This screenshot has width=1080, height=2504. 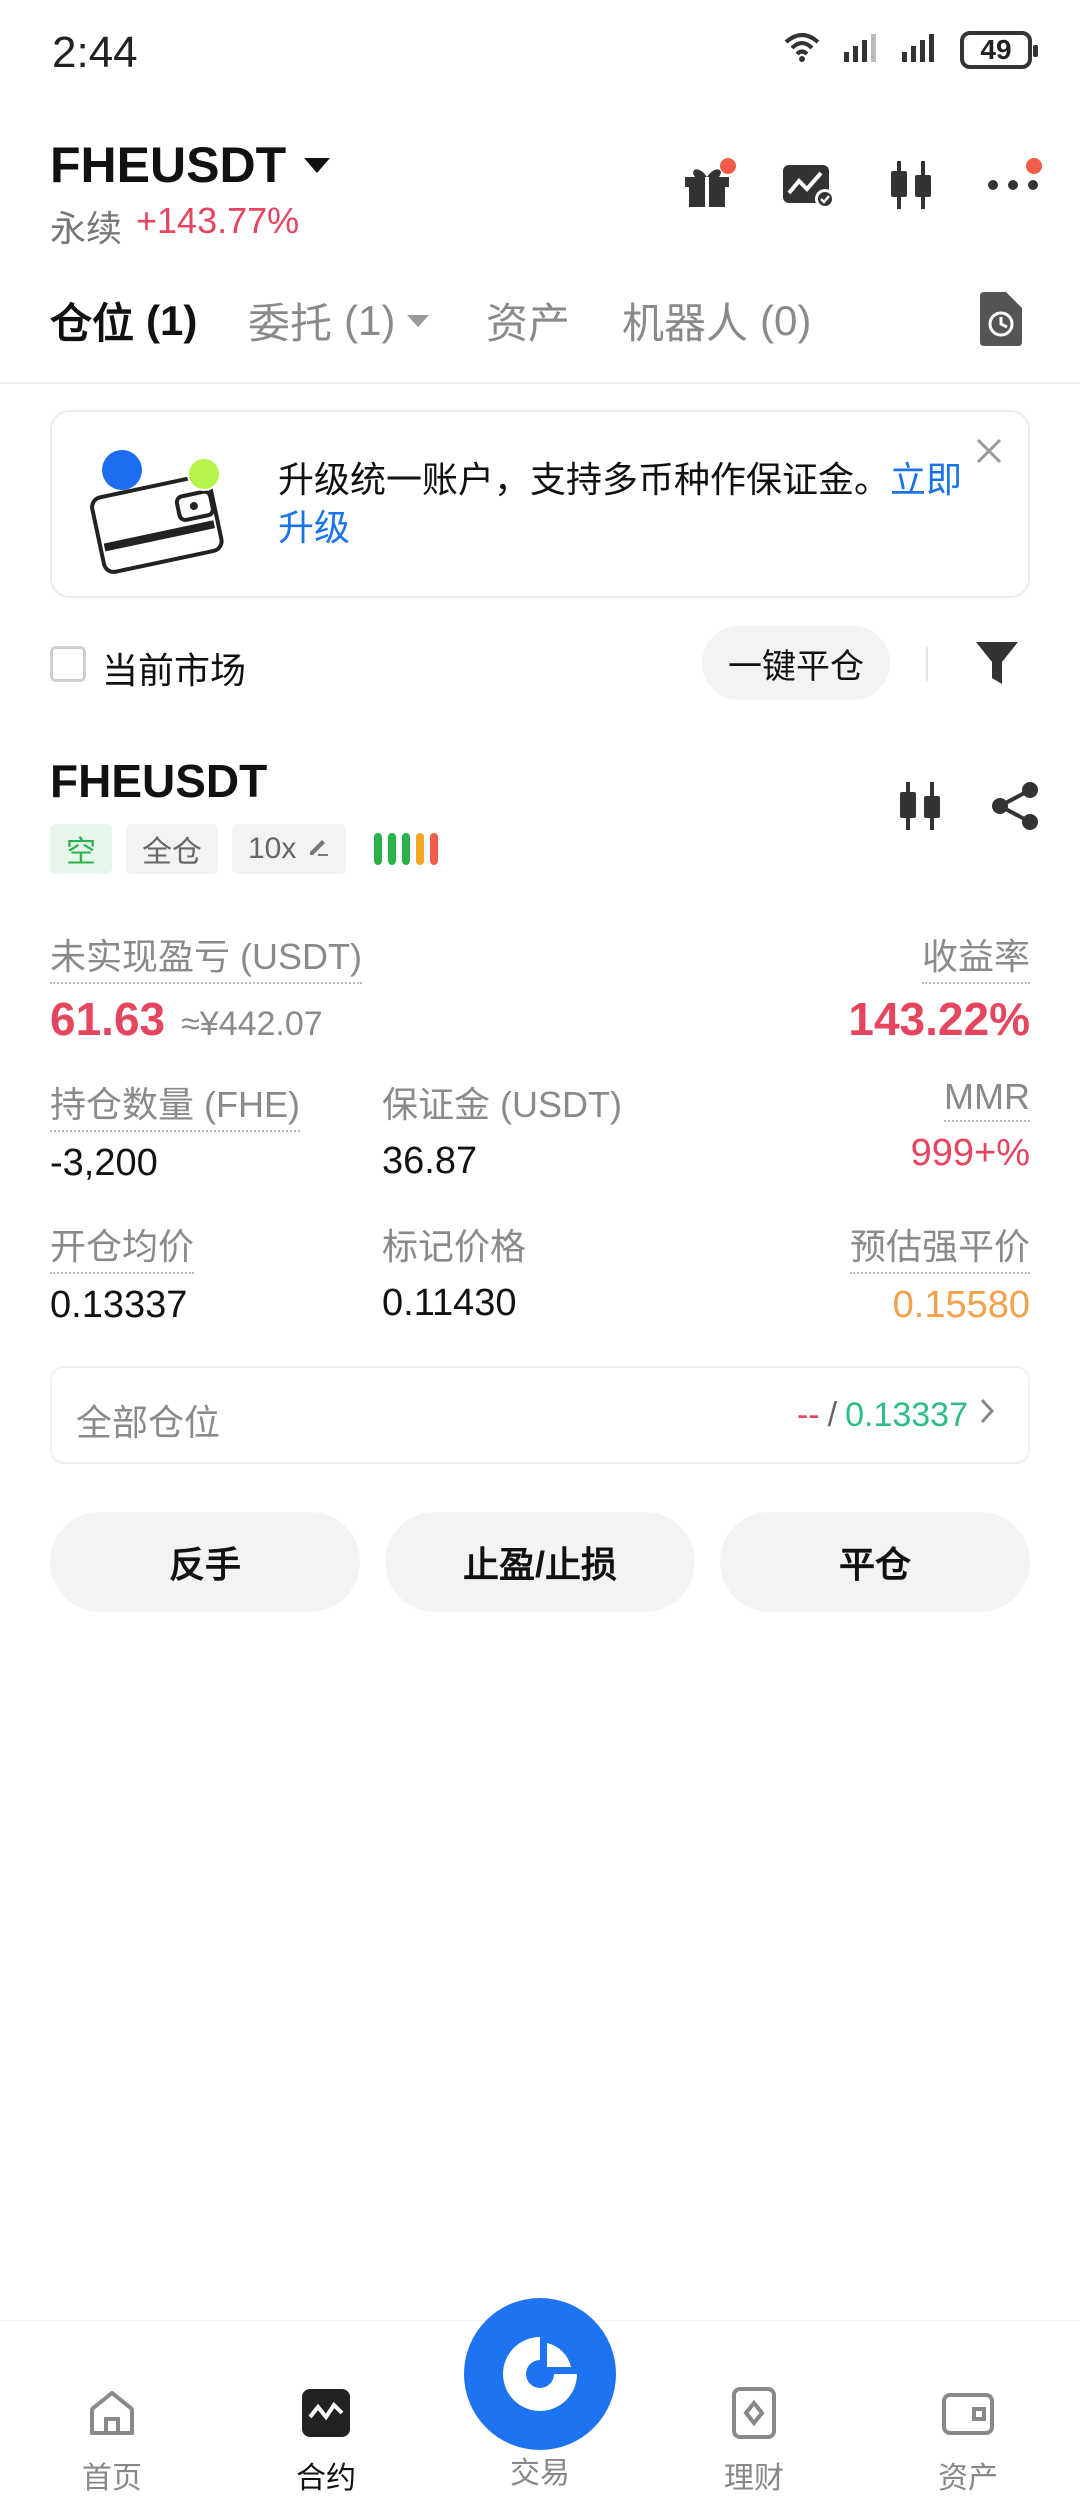 What do you see at coordinates (502, 1129) in the screenshot?
I see `margin: 保证金 (USDT) 36.87` at bounding box center [502, 1129].